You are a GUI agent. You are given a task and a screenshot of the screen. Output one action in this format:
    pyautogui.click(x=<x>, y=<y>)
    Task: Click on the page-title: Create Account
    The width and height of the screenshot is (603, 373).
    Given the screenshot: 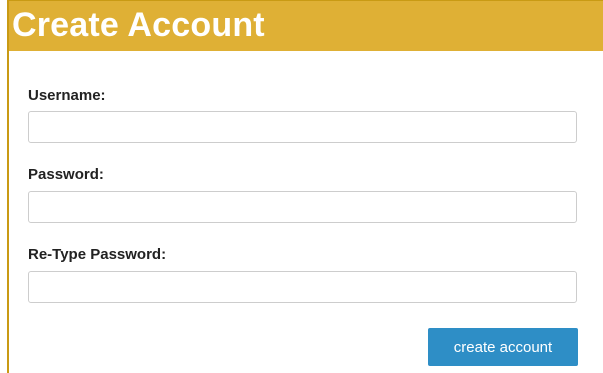 What is the action you would take?
    pyautogui.click(x=138, y=25)
    